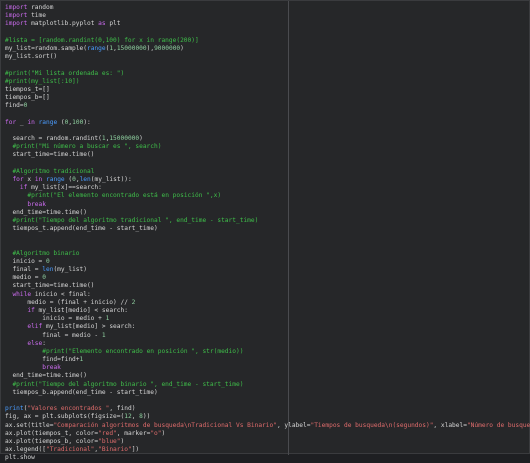  What do you see at coordinates (266, 442) in the screenshot?
I see `code-line: ax.plot(tiempos_b, color="blue")` at bounding box center [266, 442].